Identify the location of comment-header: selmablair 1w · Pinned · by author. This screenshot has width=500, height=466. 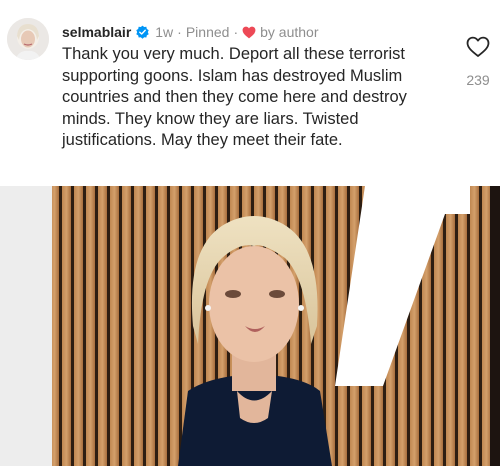
(190, 32).